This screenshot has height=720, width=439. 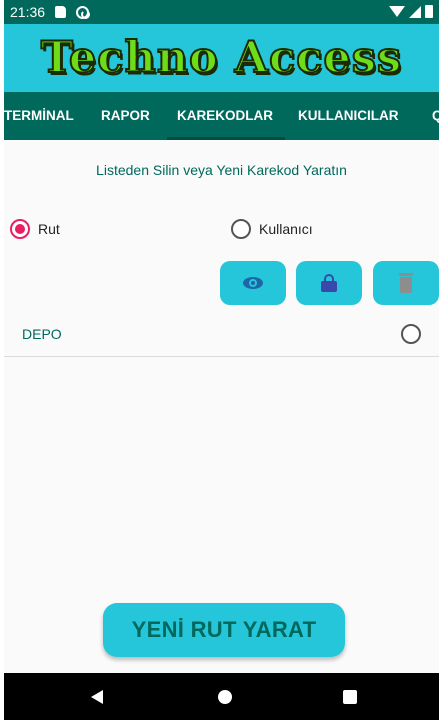 I want to click on radio-button, so click(x=241, y=229).